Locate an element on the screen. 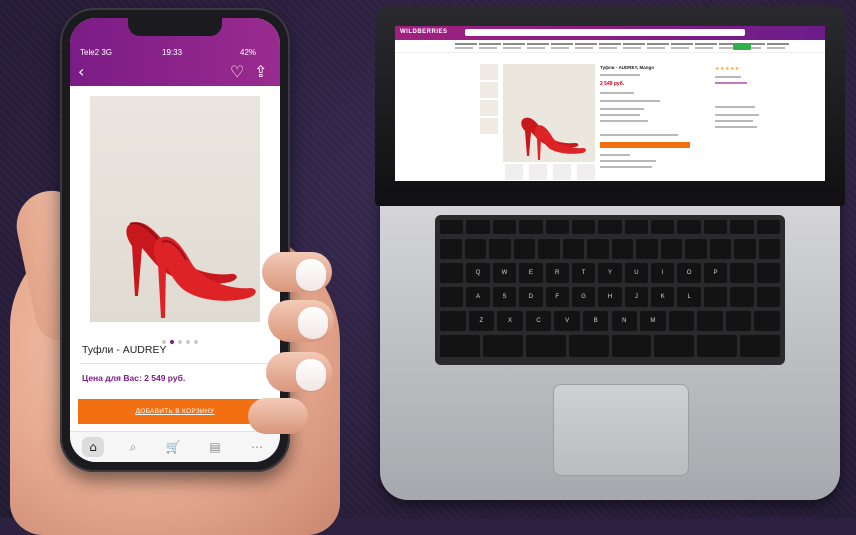  key-m: M is located at coordinates (653, 321).